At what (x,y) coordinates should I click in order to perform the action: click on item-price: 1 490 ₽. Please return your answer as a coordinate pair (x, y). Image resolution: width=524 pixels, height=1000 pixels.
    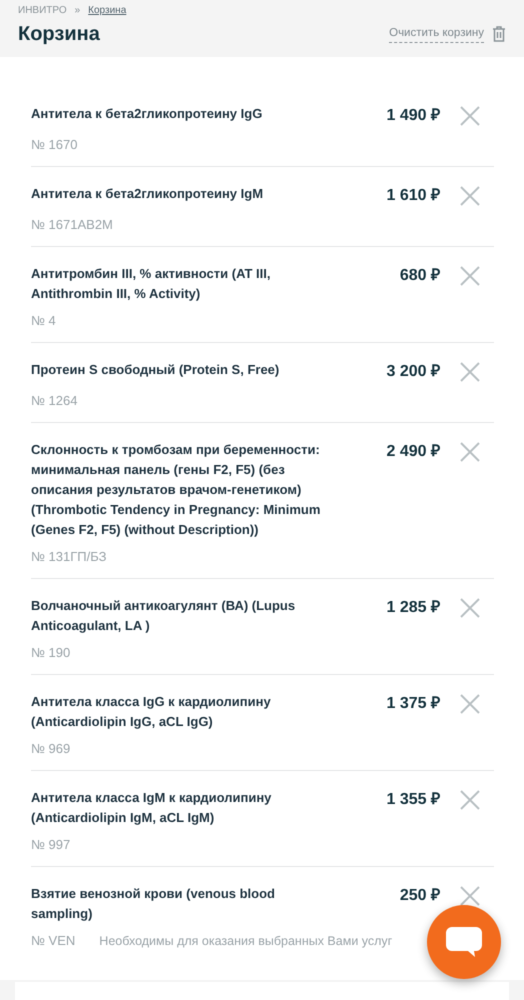
    Looking at the image, I should click on (413, 116).